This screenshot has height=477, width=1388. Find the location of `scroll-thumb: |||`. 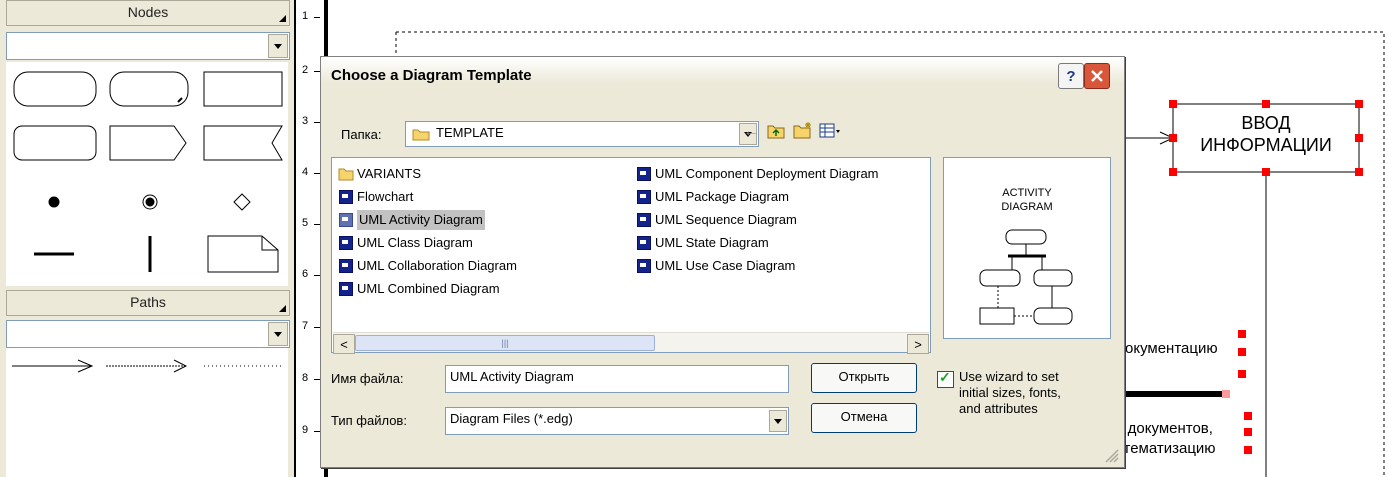

scroll-thumb: ||| is located at coordinates (505, 343).